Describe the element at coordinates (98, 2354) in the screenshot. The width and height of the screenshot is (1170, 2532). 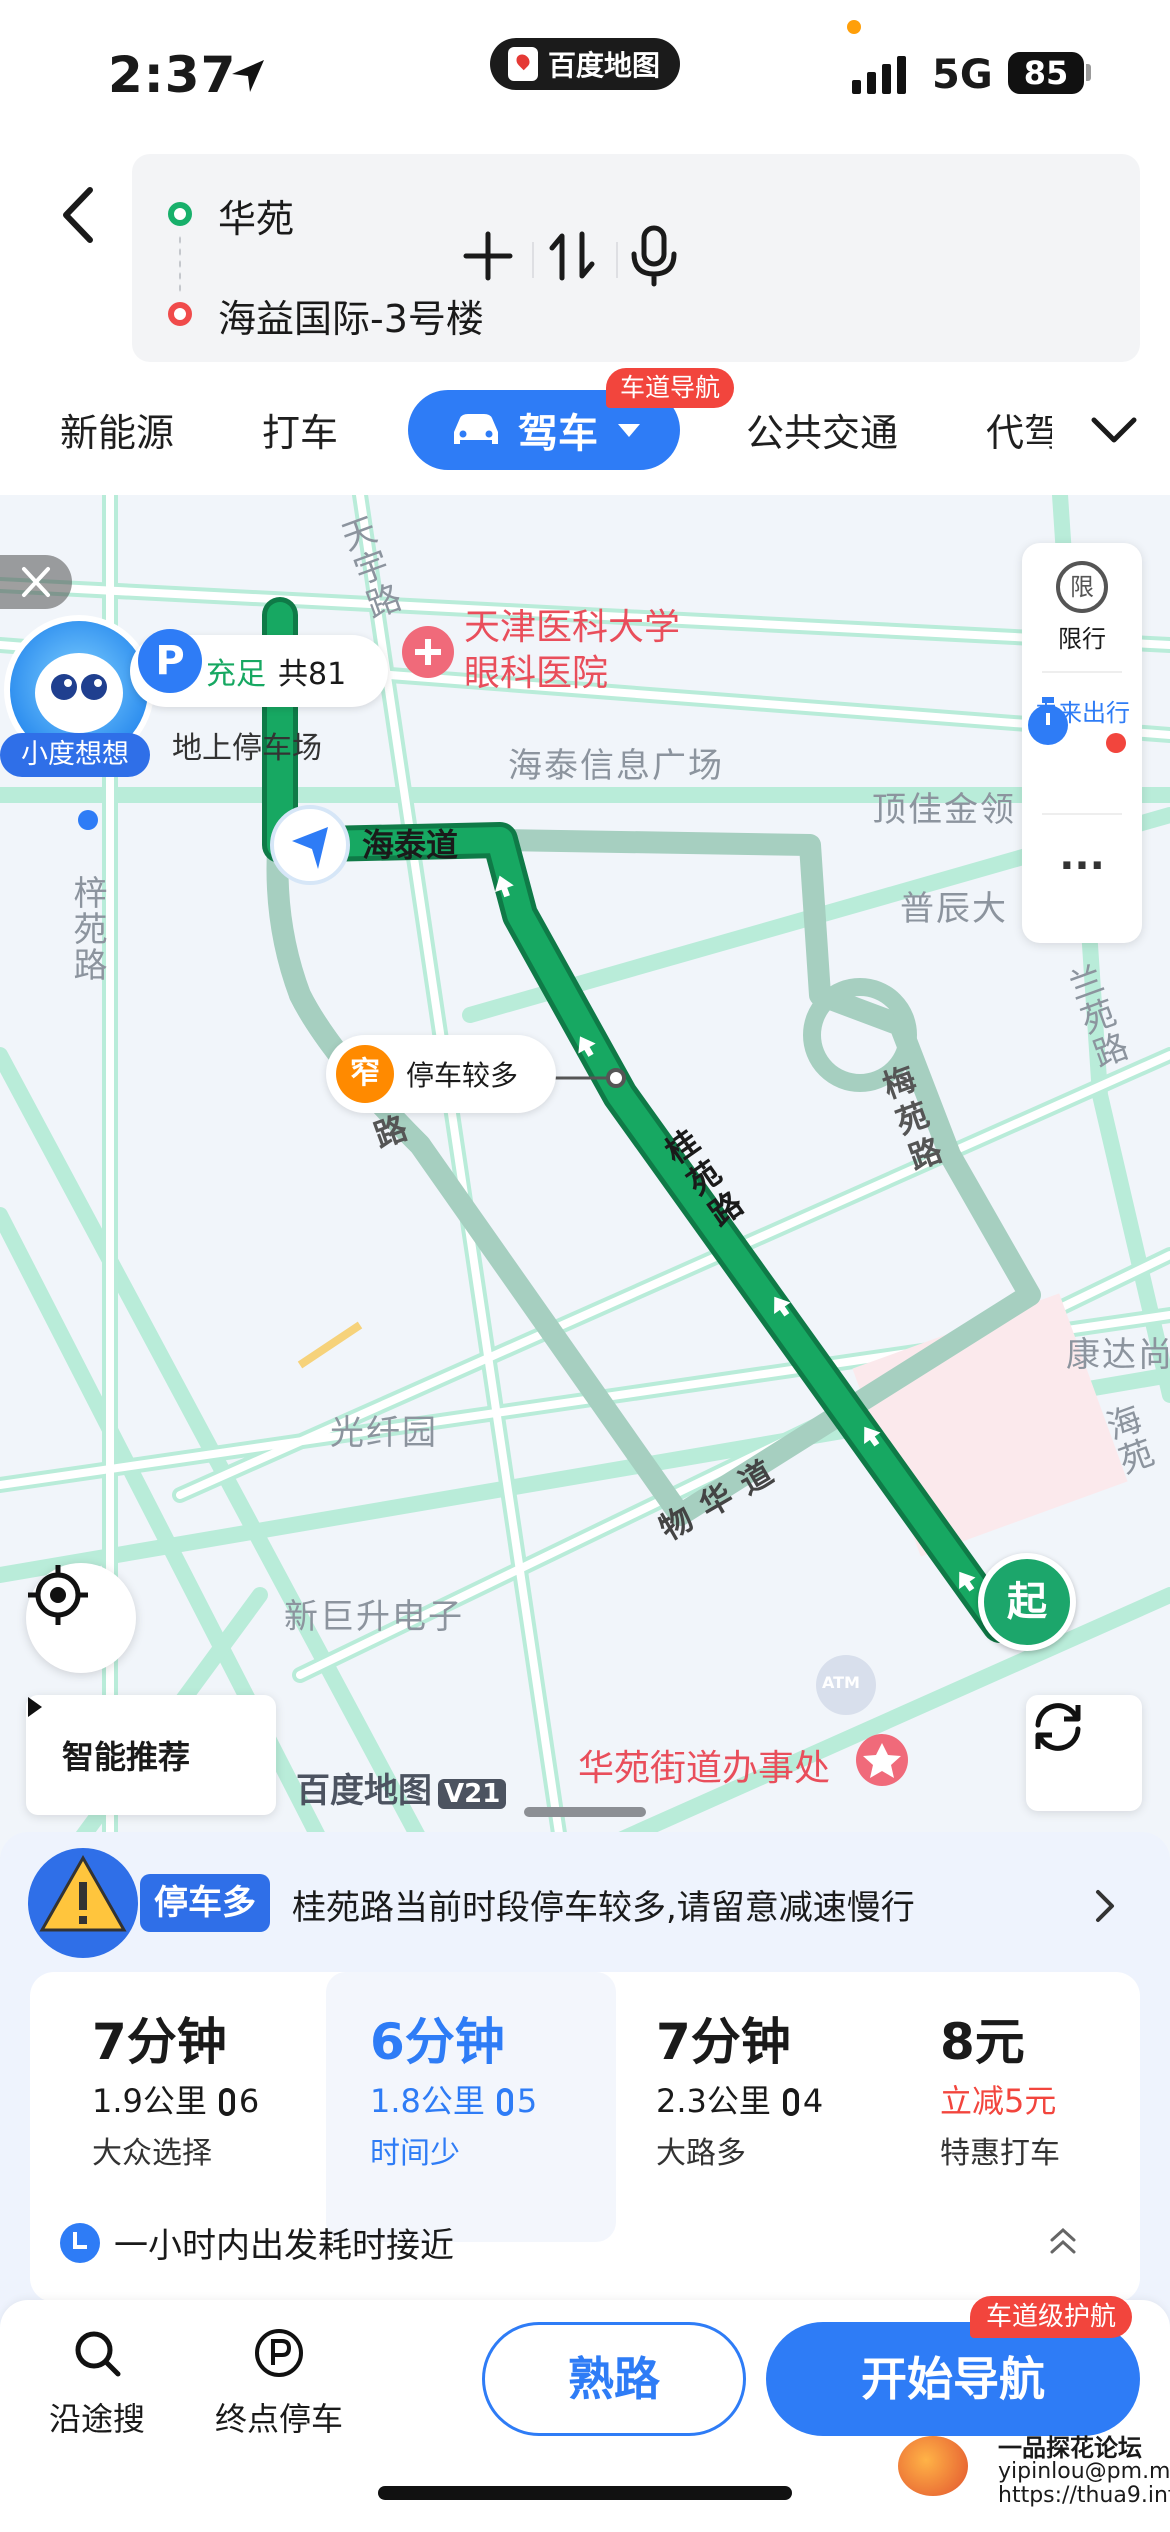
I see `search-icon` at that location.